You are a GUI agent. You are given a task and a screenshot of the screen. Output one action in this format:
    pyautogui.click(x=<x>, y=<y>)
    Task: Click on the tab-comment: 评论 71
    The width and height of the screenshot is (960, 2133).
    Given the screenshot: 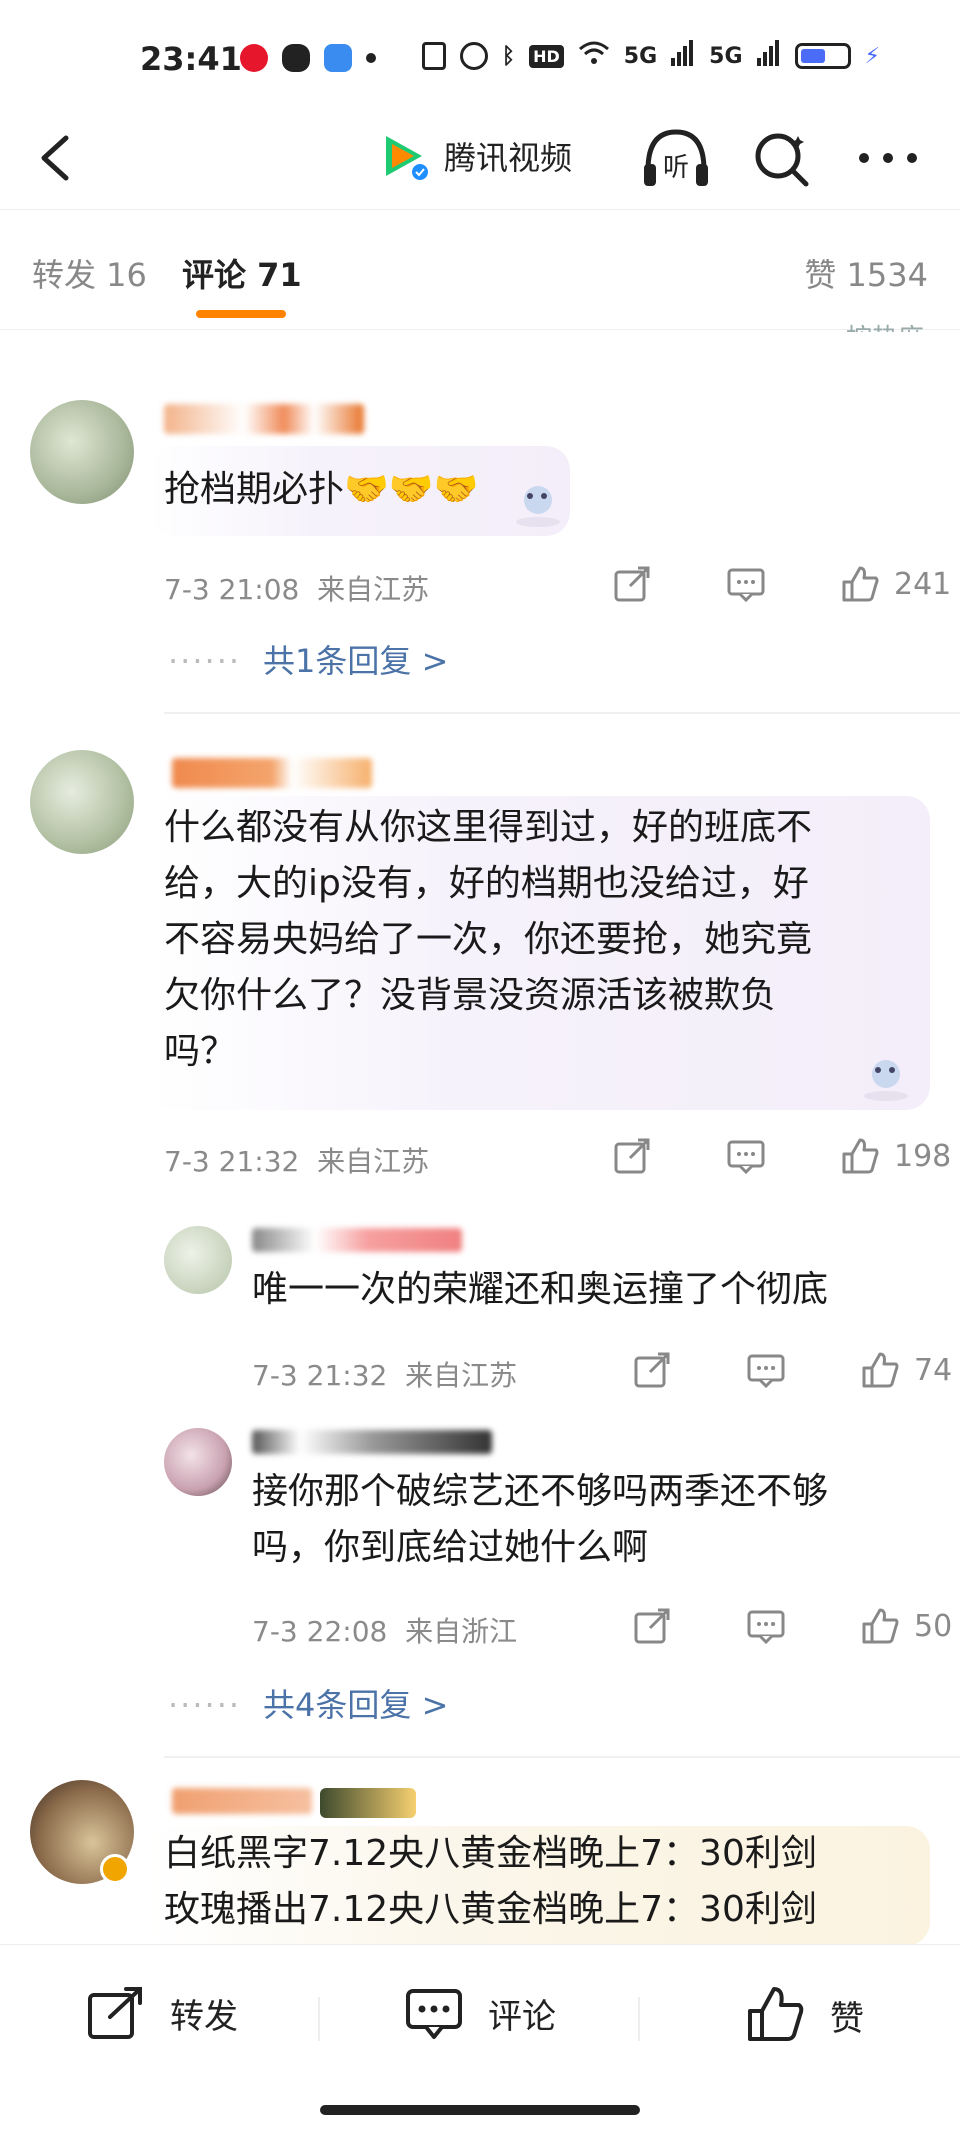 What is the action you would take?
    pyautogui.click(x=242, y=273)
    